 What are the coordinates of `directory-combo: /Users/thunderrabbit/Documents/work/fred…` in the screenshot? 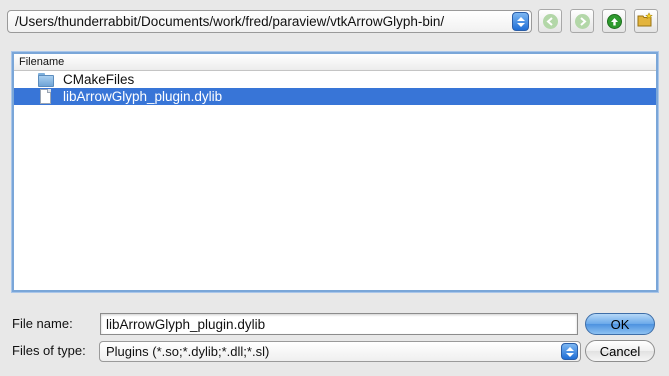 It's located at (269, 21).